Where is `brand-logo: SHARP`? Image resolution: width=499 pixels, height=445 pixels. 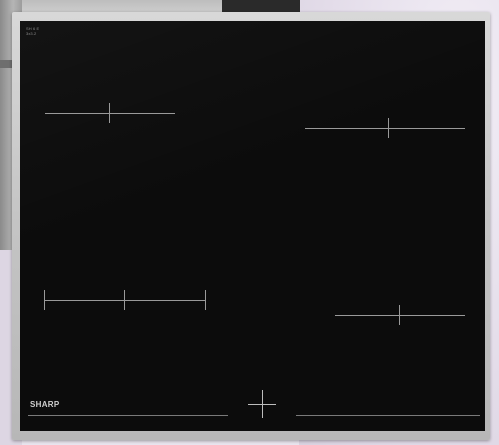 brand-logo: SHARP is located at coordinates (45, 404).